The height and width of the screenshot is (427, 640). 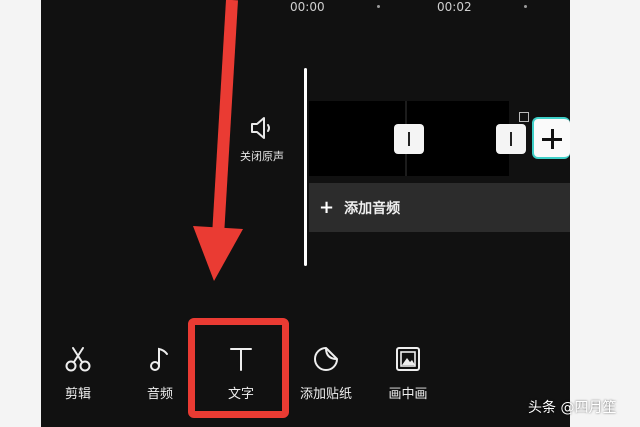 I want to click on red-arrow-annotation, so click(x=218, y=140).